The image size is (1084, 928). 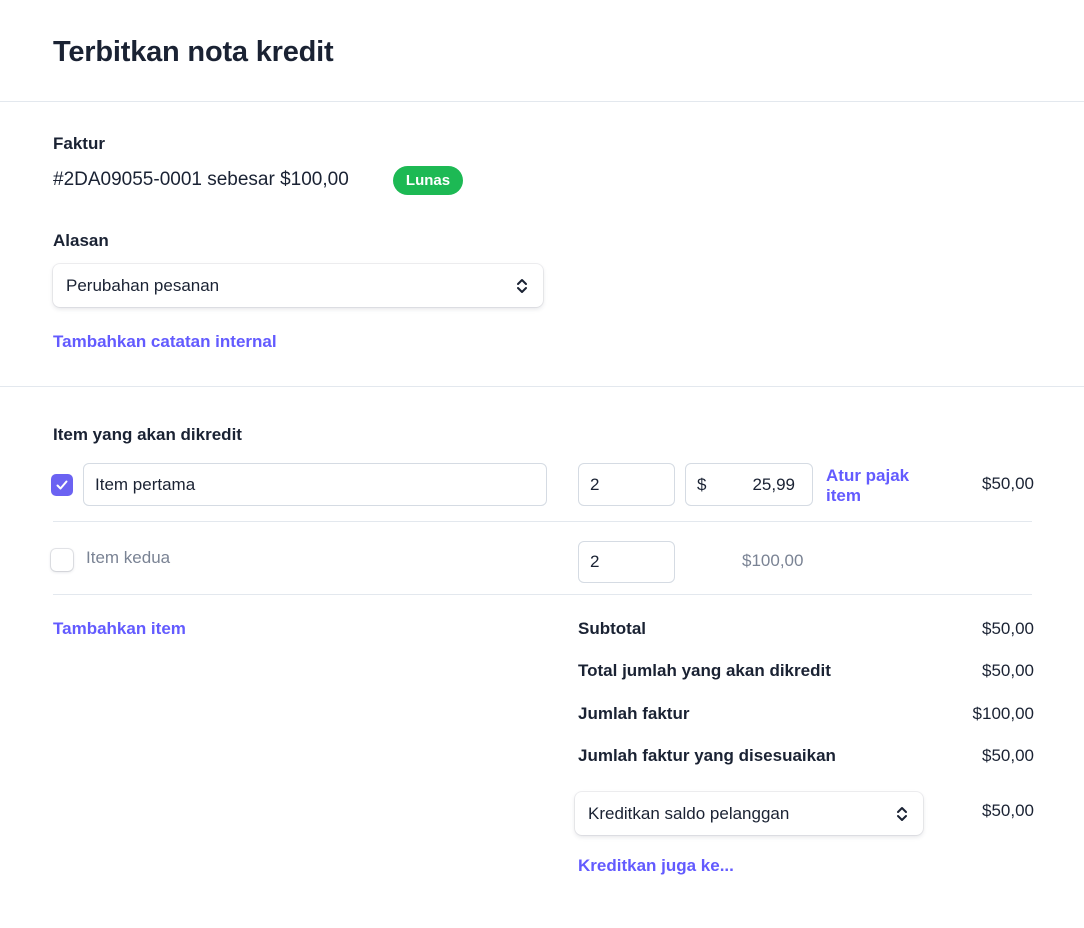 What do you see at coordinates (612, 628) in the screenshot?
I see `subtotal-label: Subtotal` at bounding box center [612, 628].